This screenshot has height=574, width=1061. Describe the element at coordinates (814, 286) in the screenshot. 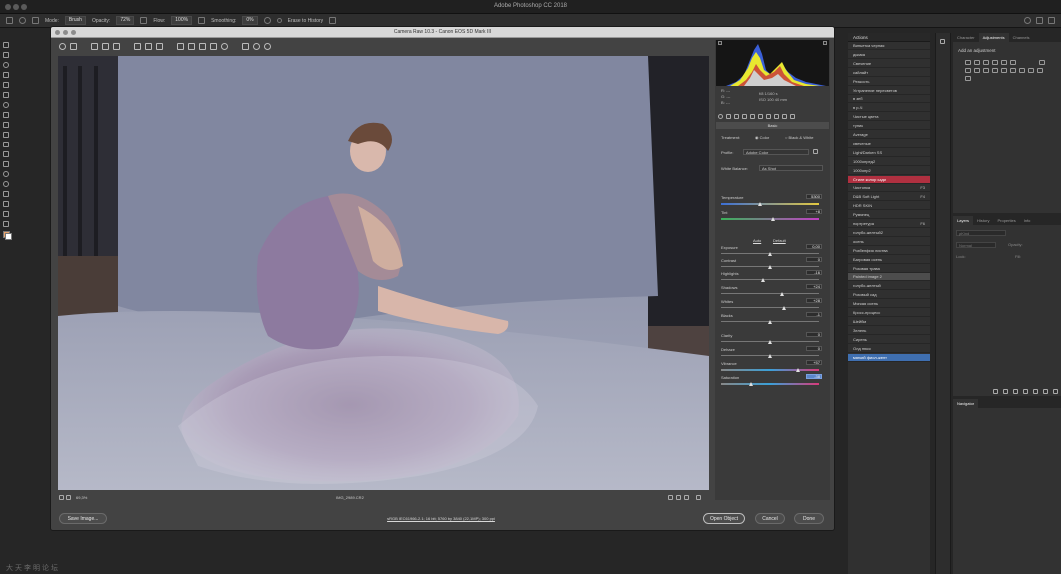

I see `slider-value-5: +24` at that location.